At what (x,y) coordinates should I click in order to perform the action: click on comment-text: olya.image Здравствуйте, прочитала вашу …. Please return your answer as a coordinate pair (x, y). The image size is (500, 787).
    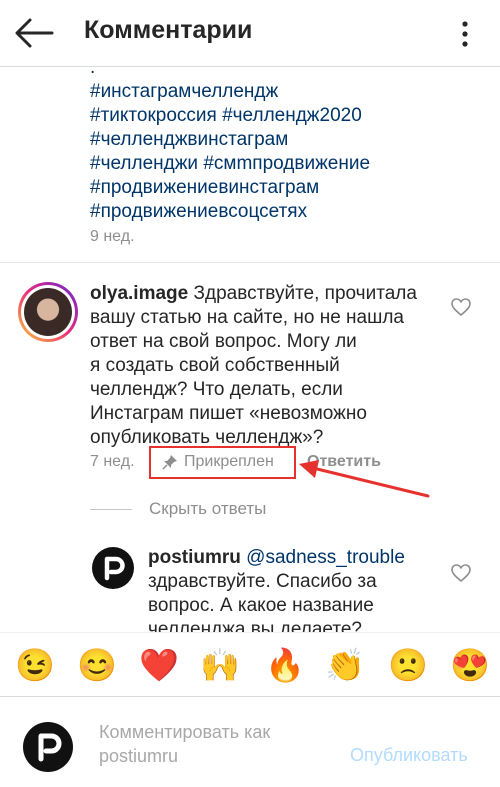
    Looking at the image, I should click on (260, 366).